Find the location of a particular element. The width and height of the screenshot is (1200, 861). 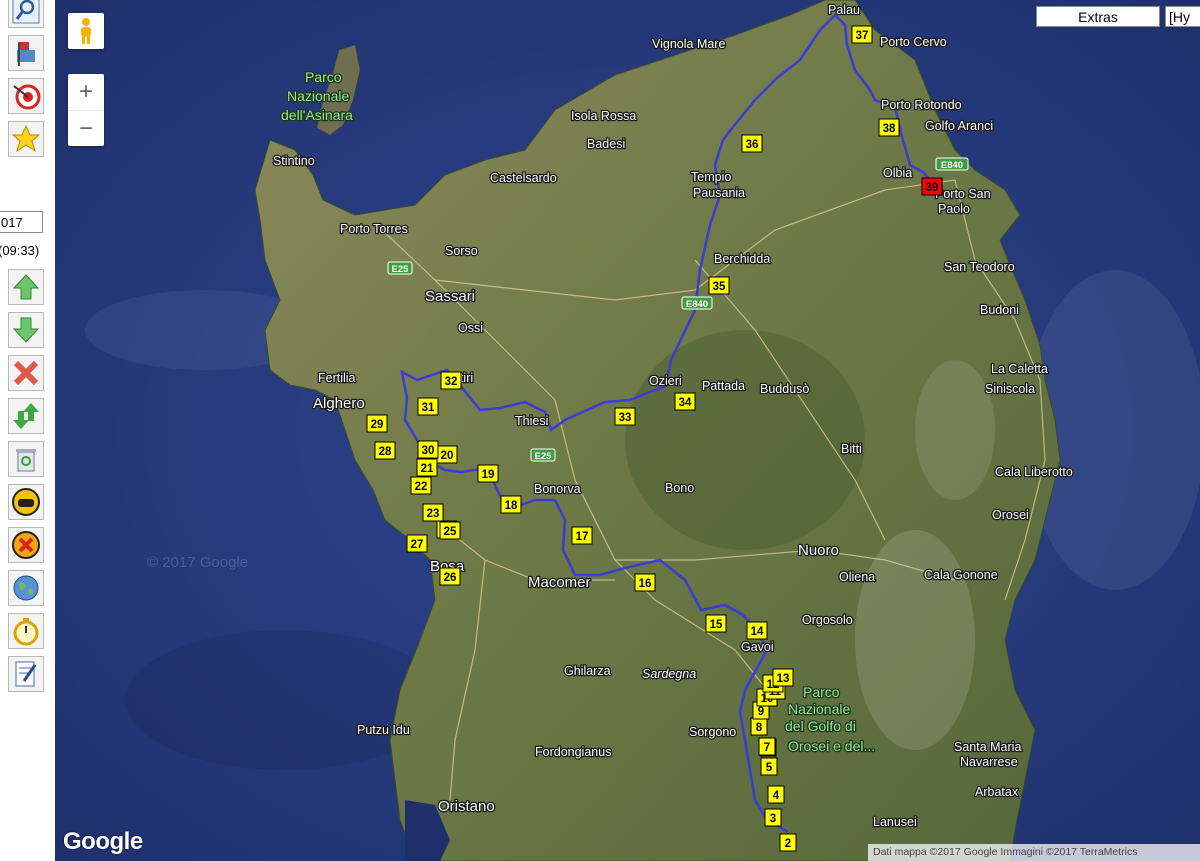

waypoint-marker-38: 38 is located at coordinates (889, 127).